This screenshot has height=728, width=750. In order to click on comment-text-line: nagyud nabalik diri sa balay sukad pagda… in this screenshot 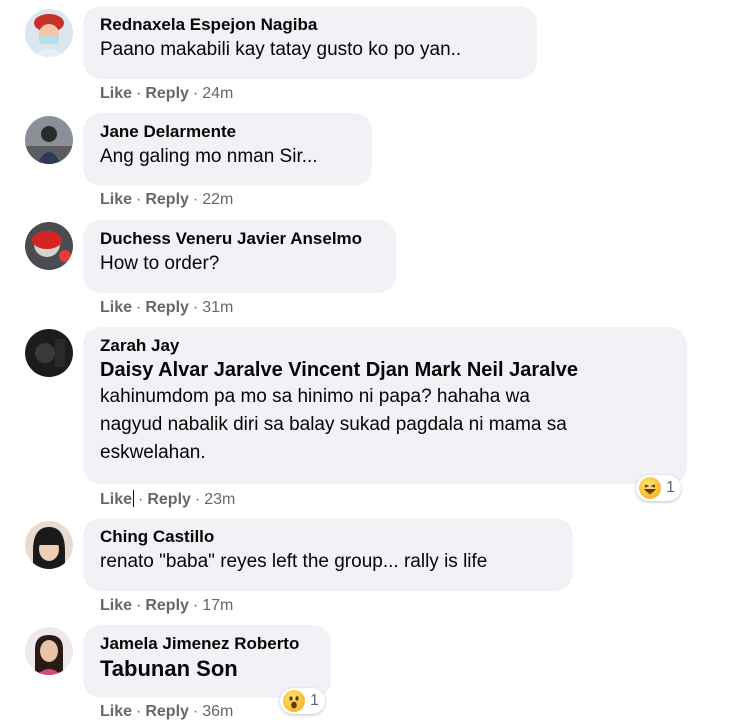, I will do `click(333, 424)`.